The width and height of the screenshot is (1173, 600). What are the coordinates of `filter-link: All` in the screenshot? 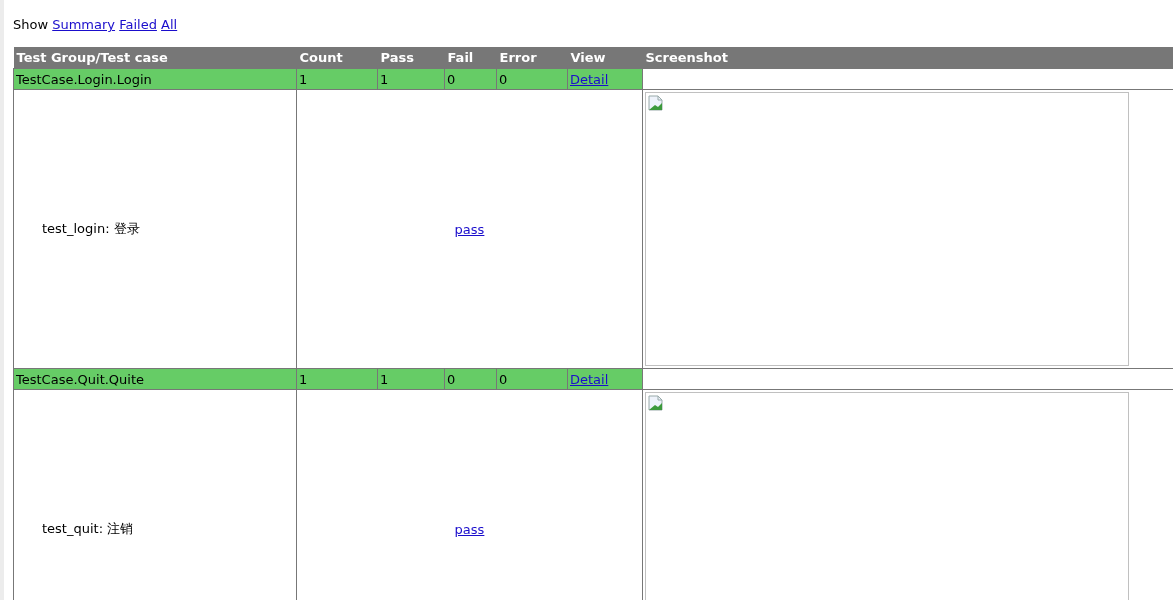 It's located at (169, 24).